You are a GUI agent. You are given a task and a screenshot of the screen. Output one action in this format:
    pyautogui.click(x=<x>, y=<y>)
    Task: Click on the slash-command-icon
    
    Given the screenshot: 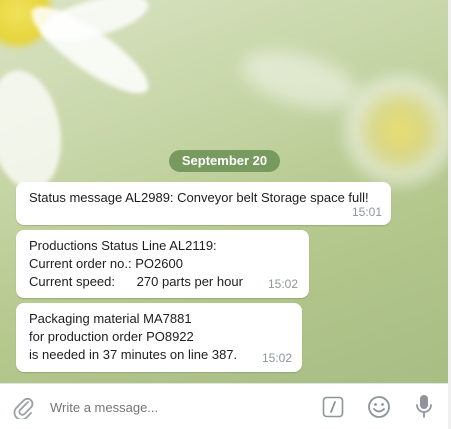 What is the action you would take?
    pyautogui.click(x=333, y=409)
    